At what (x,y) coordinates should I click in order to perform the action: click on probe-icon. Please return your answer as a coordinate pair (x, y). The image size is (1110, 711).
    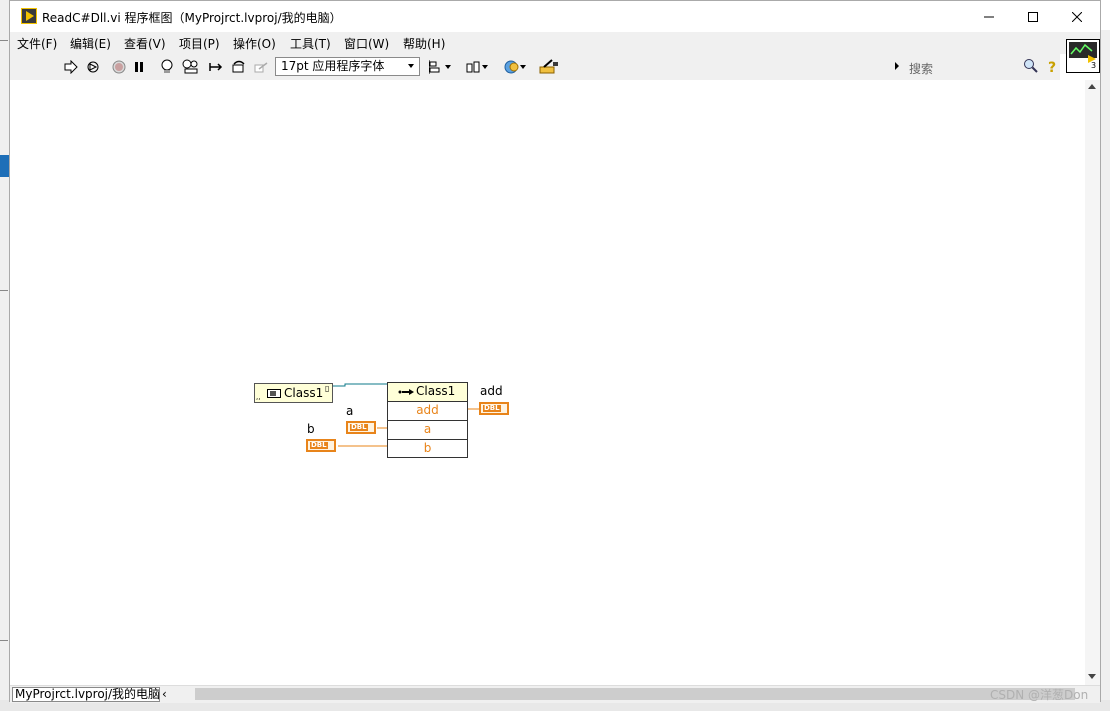
    Looking at the image, I should click on (190, 66).